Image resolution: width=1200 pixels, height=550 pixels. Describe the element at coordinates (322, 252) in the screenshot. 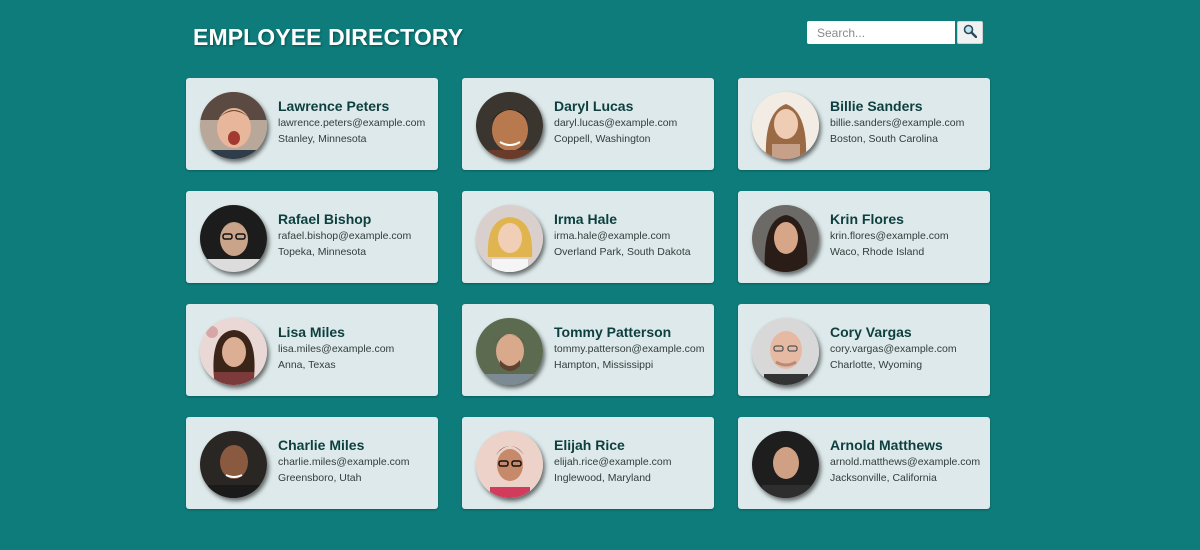

I see `employee-location: Topeka, Minnesota` at that location.